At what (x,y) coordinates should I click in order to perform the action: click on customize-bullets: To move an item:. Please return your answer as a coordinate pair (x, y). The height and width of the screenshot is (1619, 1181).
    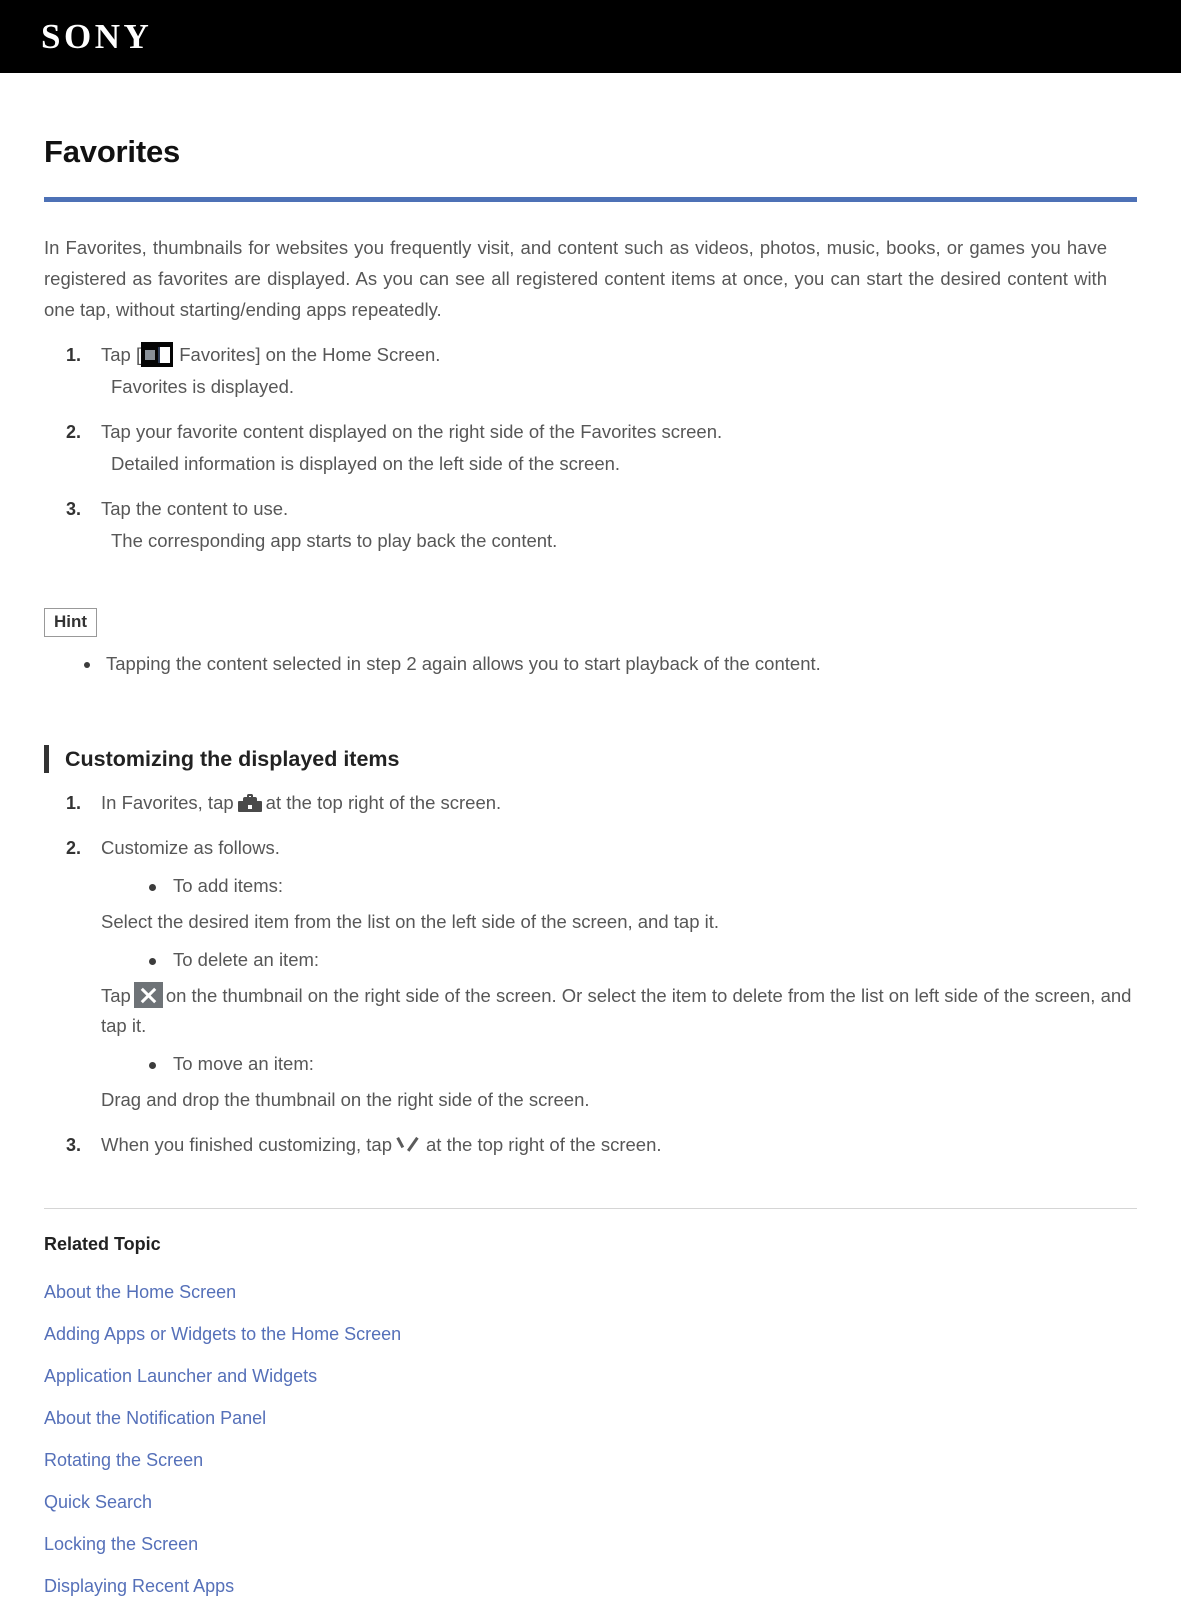
    Looking at the image, I should click on (619, 1064).